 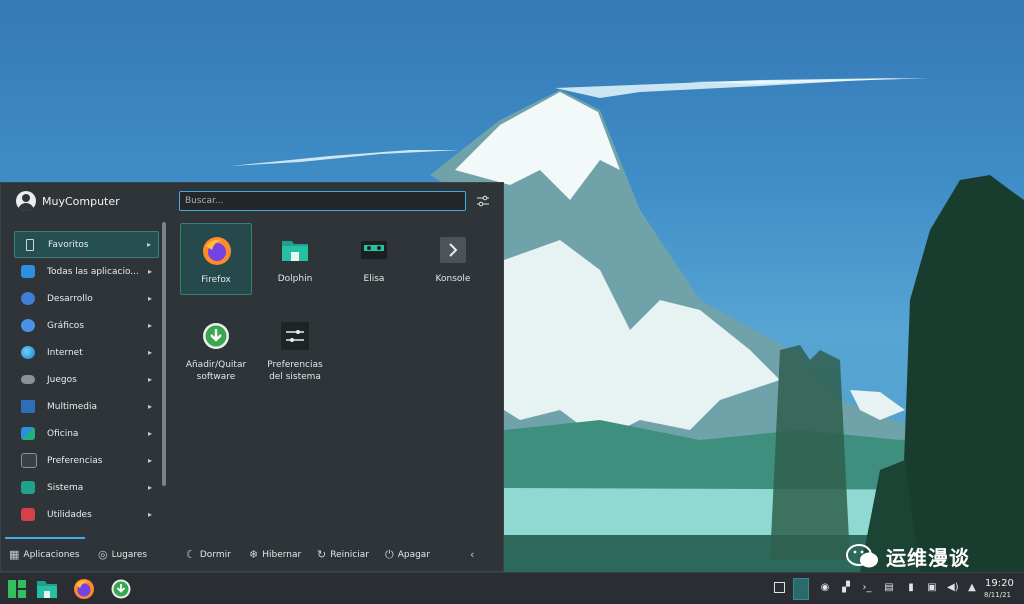 I want to click on gamepad-icon, so click(x=28, y=379).